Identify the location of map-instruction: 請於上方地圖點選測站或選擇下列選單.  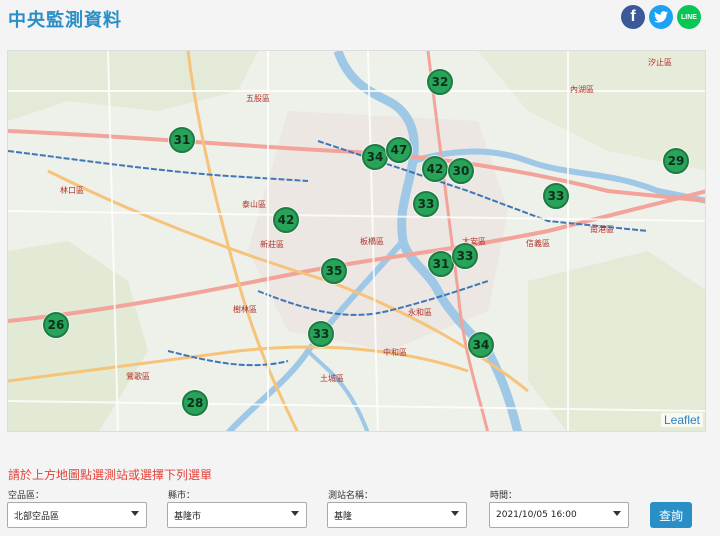
(110, 475).